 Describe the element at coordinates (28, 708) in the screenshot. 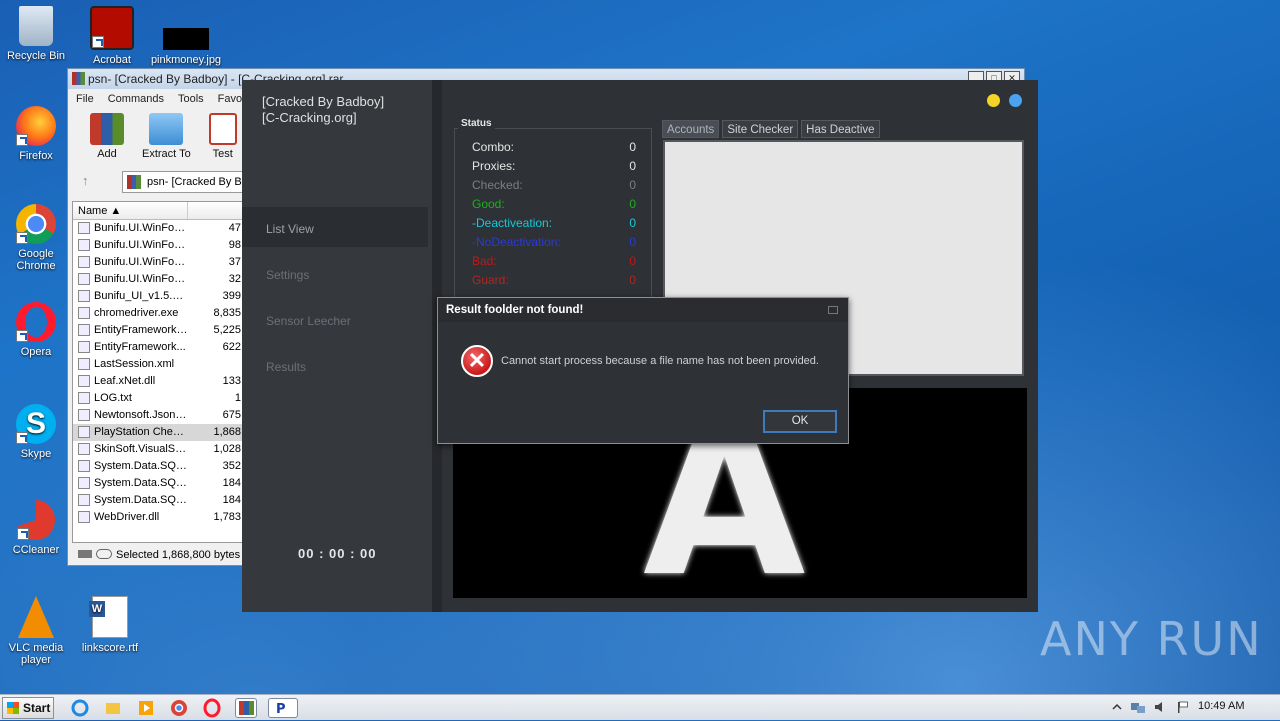

I see `start-button: Start` at that location.